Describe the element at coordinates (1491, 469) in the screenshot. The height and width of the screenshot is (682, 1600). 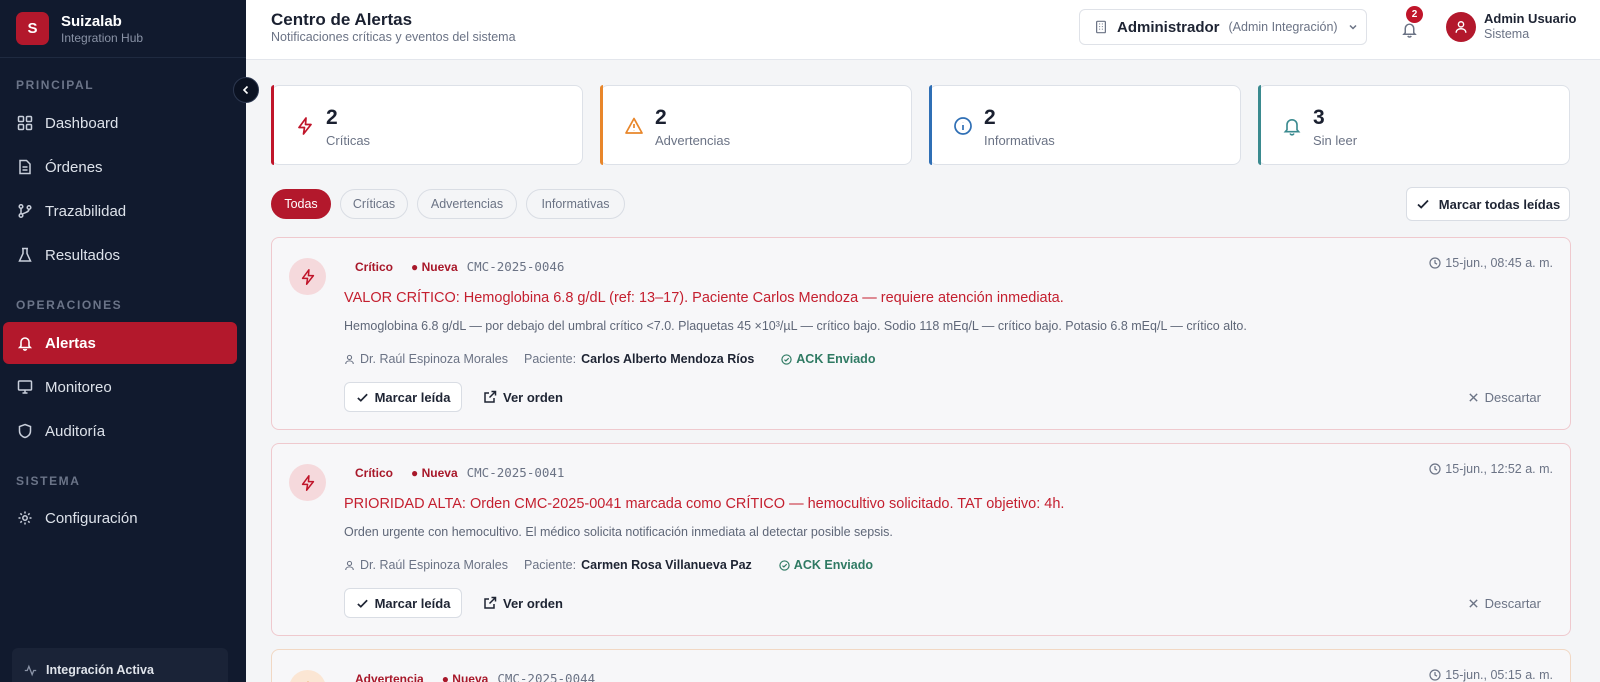
I see `alert-time: 15-jun., 12:52 a. m.` at that location.